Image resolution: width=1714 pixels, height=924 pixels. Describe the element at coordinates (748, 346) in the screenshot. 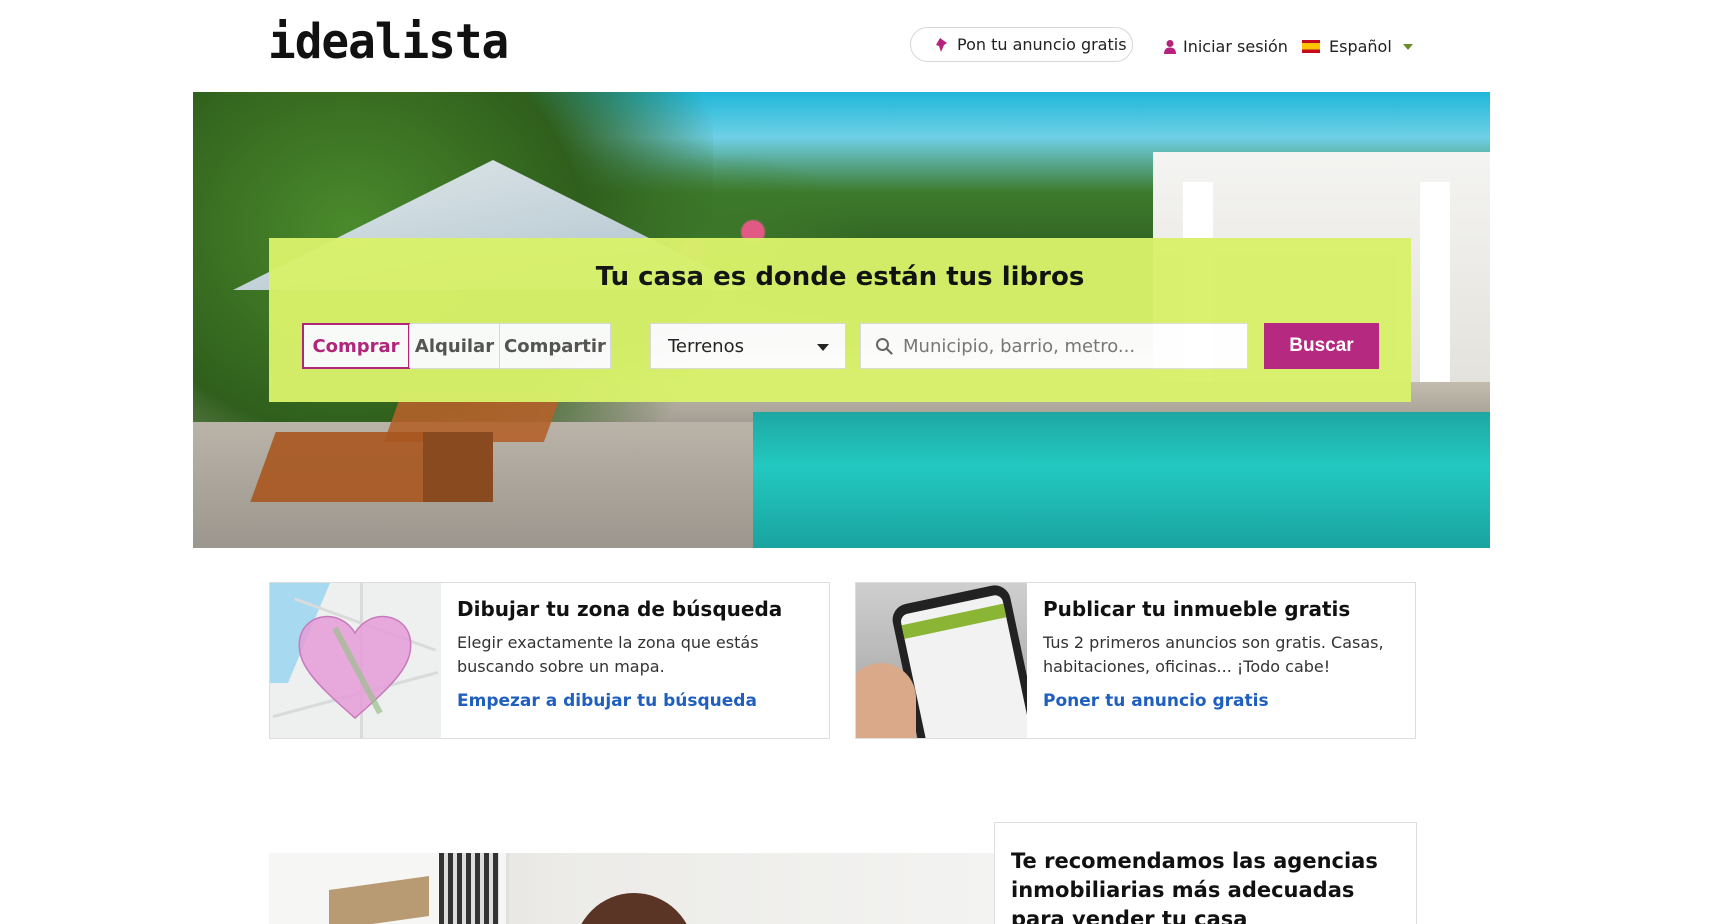

I see `property-type-select: Terrenos` at that location.